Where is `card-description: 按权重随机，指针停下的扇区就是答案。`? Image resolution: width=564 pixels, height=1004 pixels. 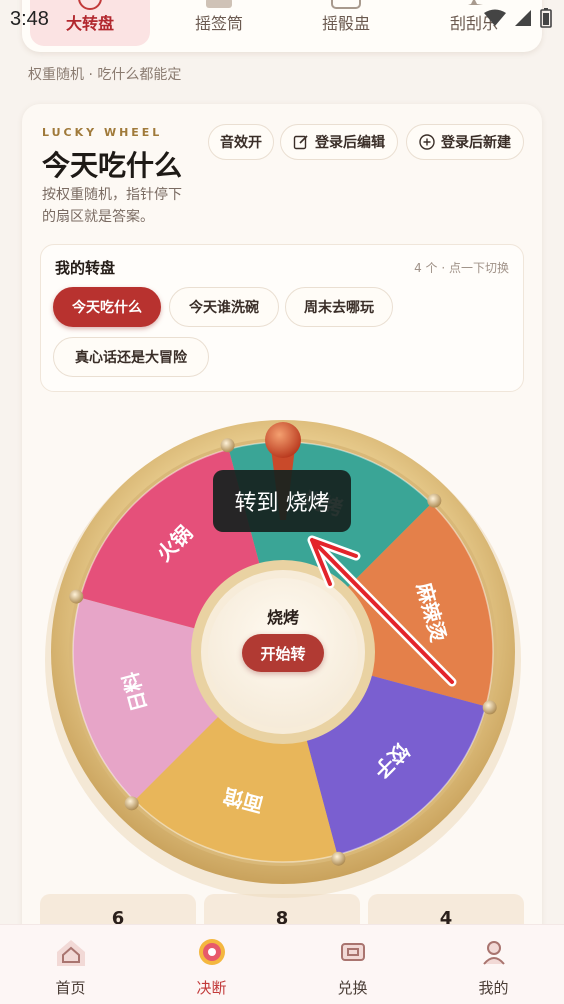 card-description: 按权重随机，指针停下的扇区就是答案。 is located at coordinates (112, 206).